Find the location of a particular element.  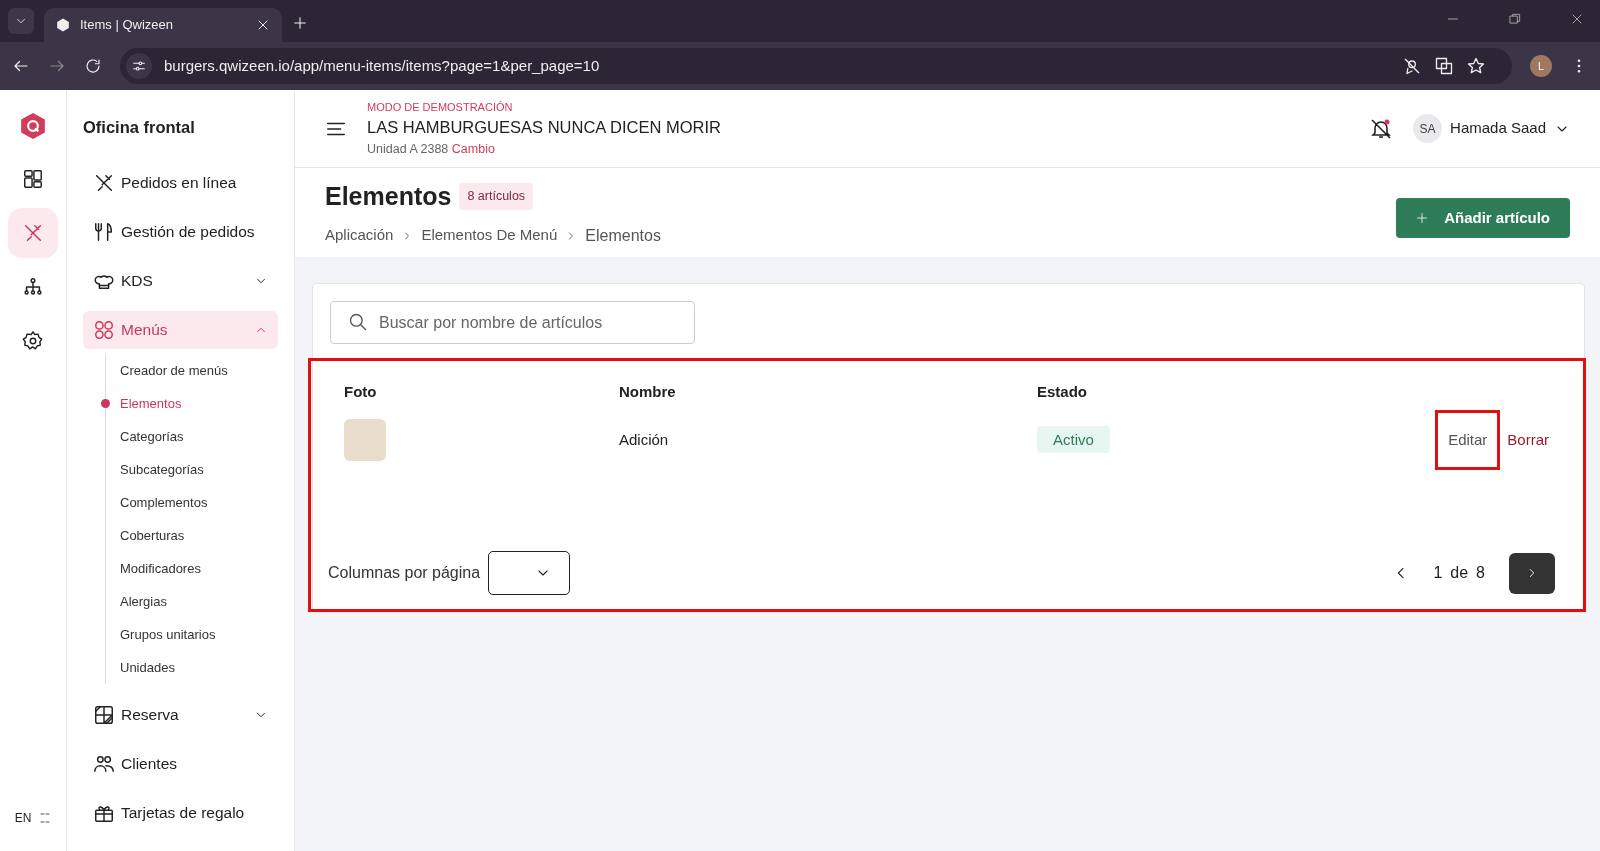

page-title: Elementos is located at coordinates (388, 196).